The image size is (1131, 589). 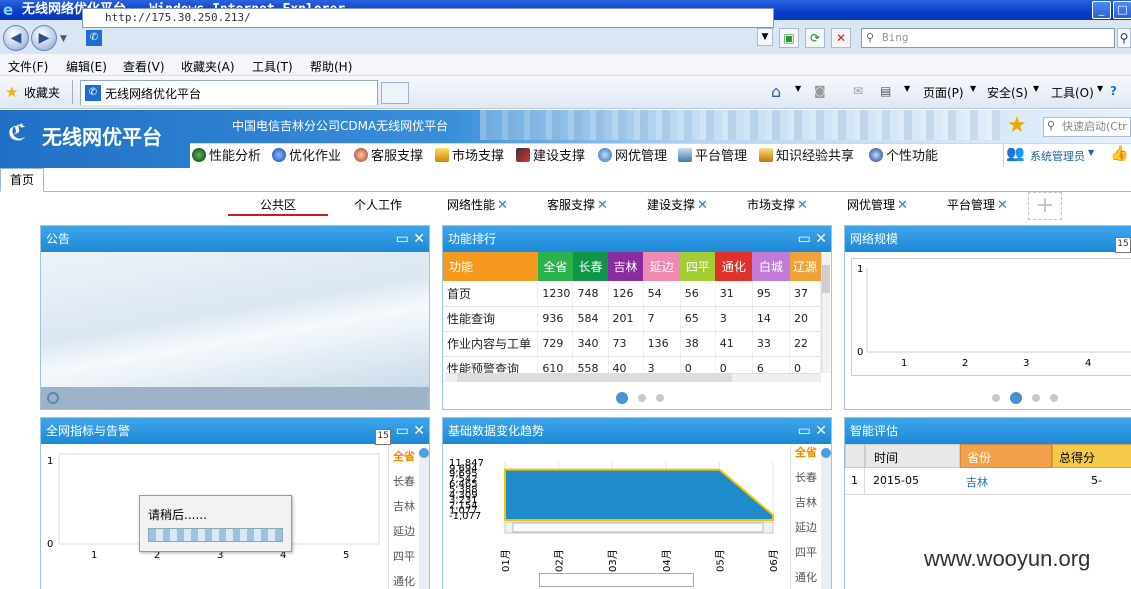 What do you see at coordinates (1124, 38) in the screenshot?
I see `search-icon: ⚲` at bounding box center [1124, 38].